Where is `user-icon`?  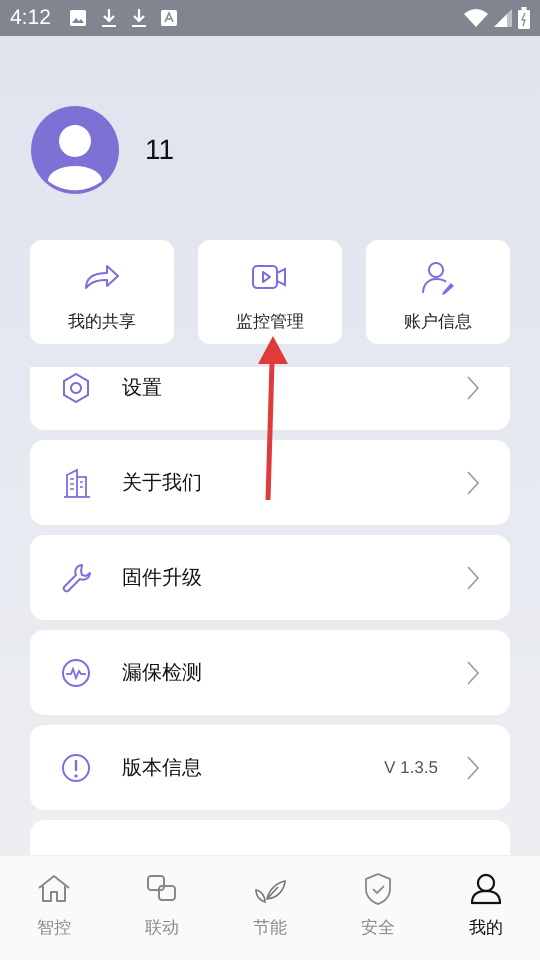
user-icon is located at coordinates (486, 889).